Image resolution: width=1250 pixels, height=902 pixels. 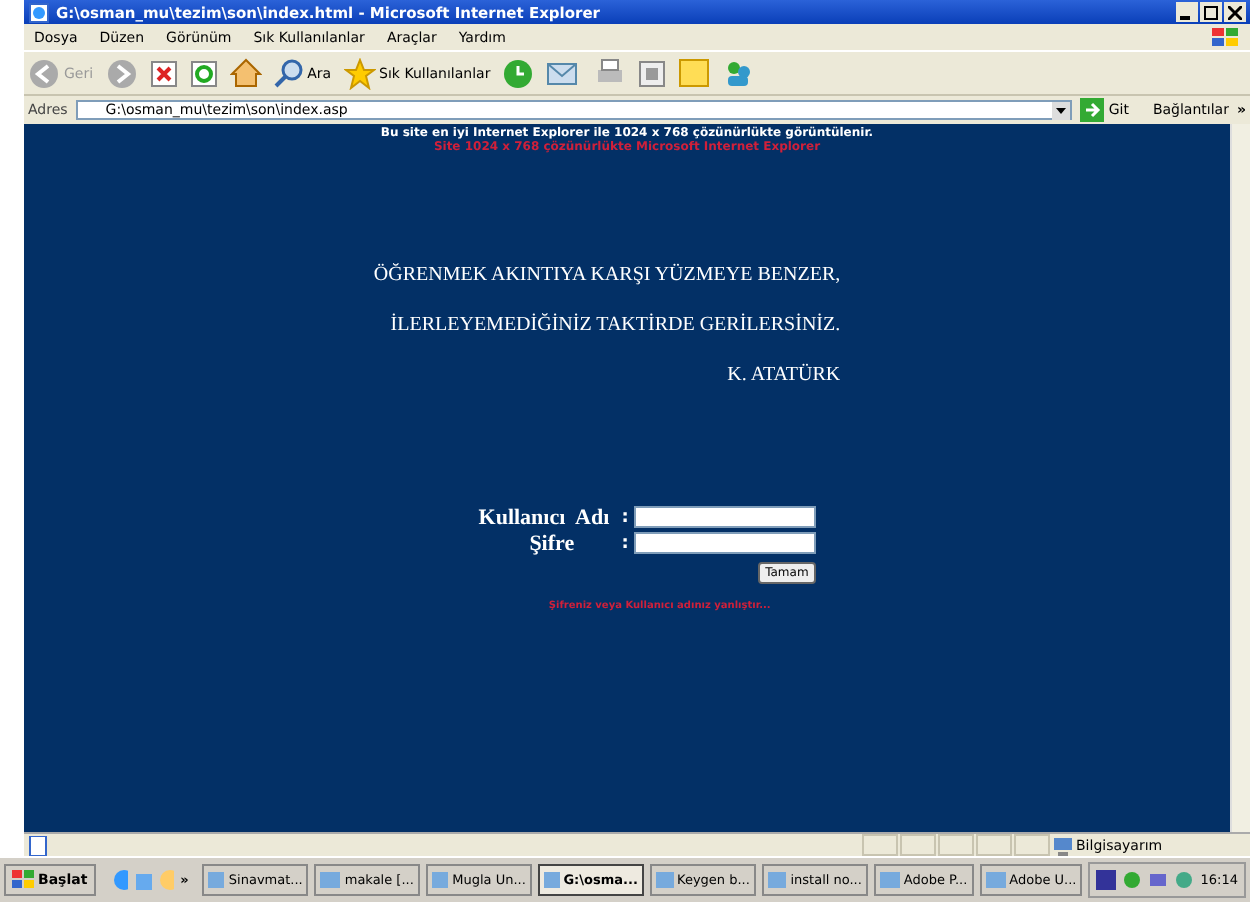 What do you see at coordinates (725, 517) in the screenshot?
I see `username-field` at bounding box center [725, 517].